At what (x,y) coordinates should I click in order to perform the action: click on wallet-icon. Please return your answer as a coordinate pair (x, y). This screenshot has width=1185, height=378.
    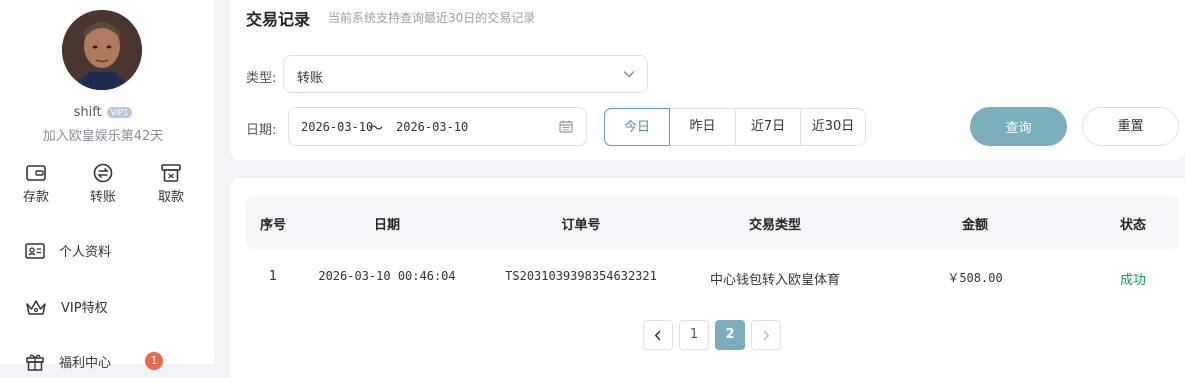
    Looking at the image, I should click on (36, 173).